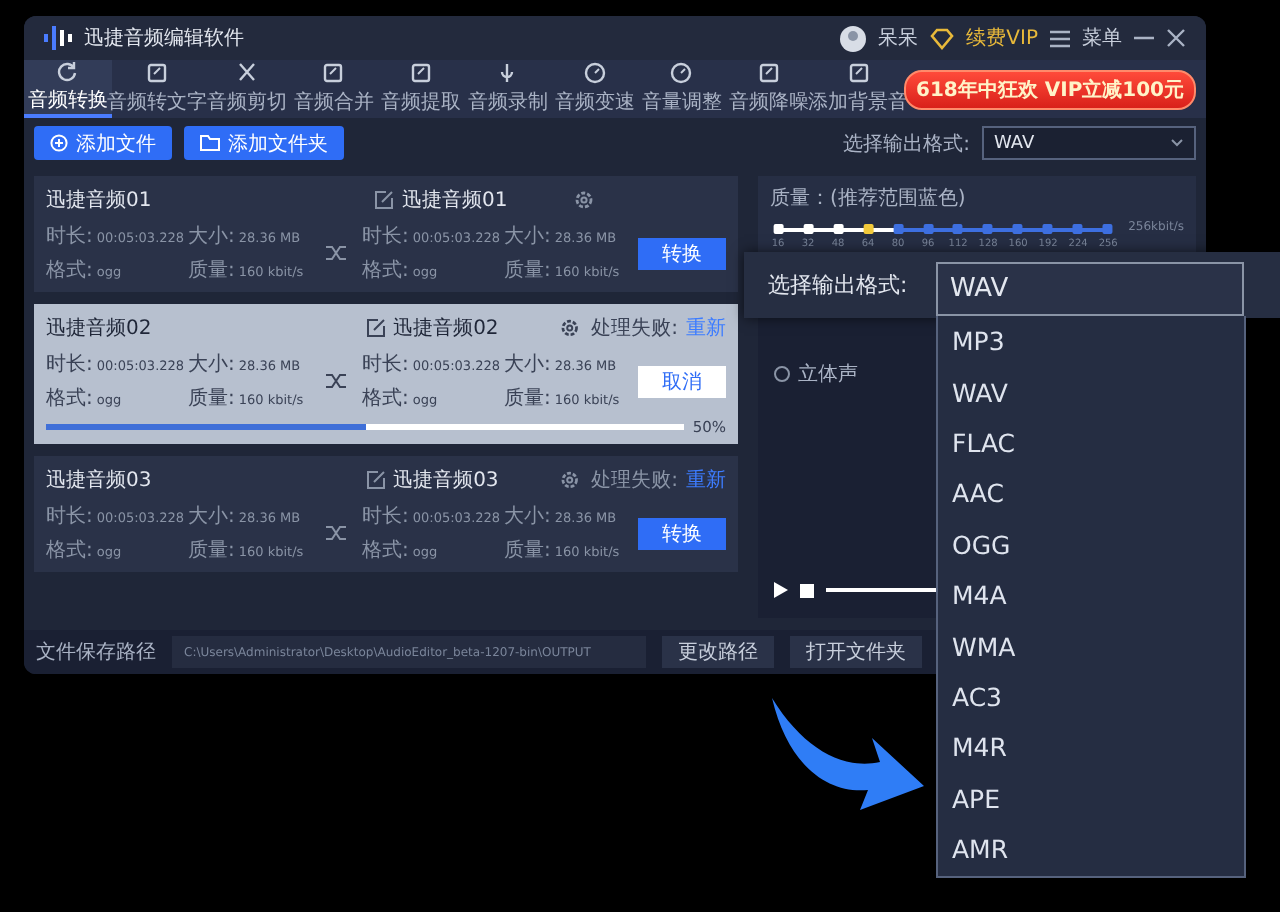 Image resolution: width=1280 pixels, height=912 pixels. Describe the element at coordinates (446, 480) in the screenshot. I see `output-name: 迅捷音频03` at that location.